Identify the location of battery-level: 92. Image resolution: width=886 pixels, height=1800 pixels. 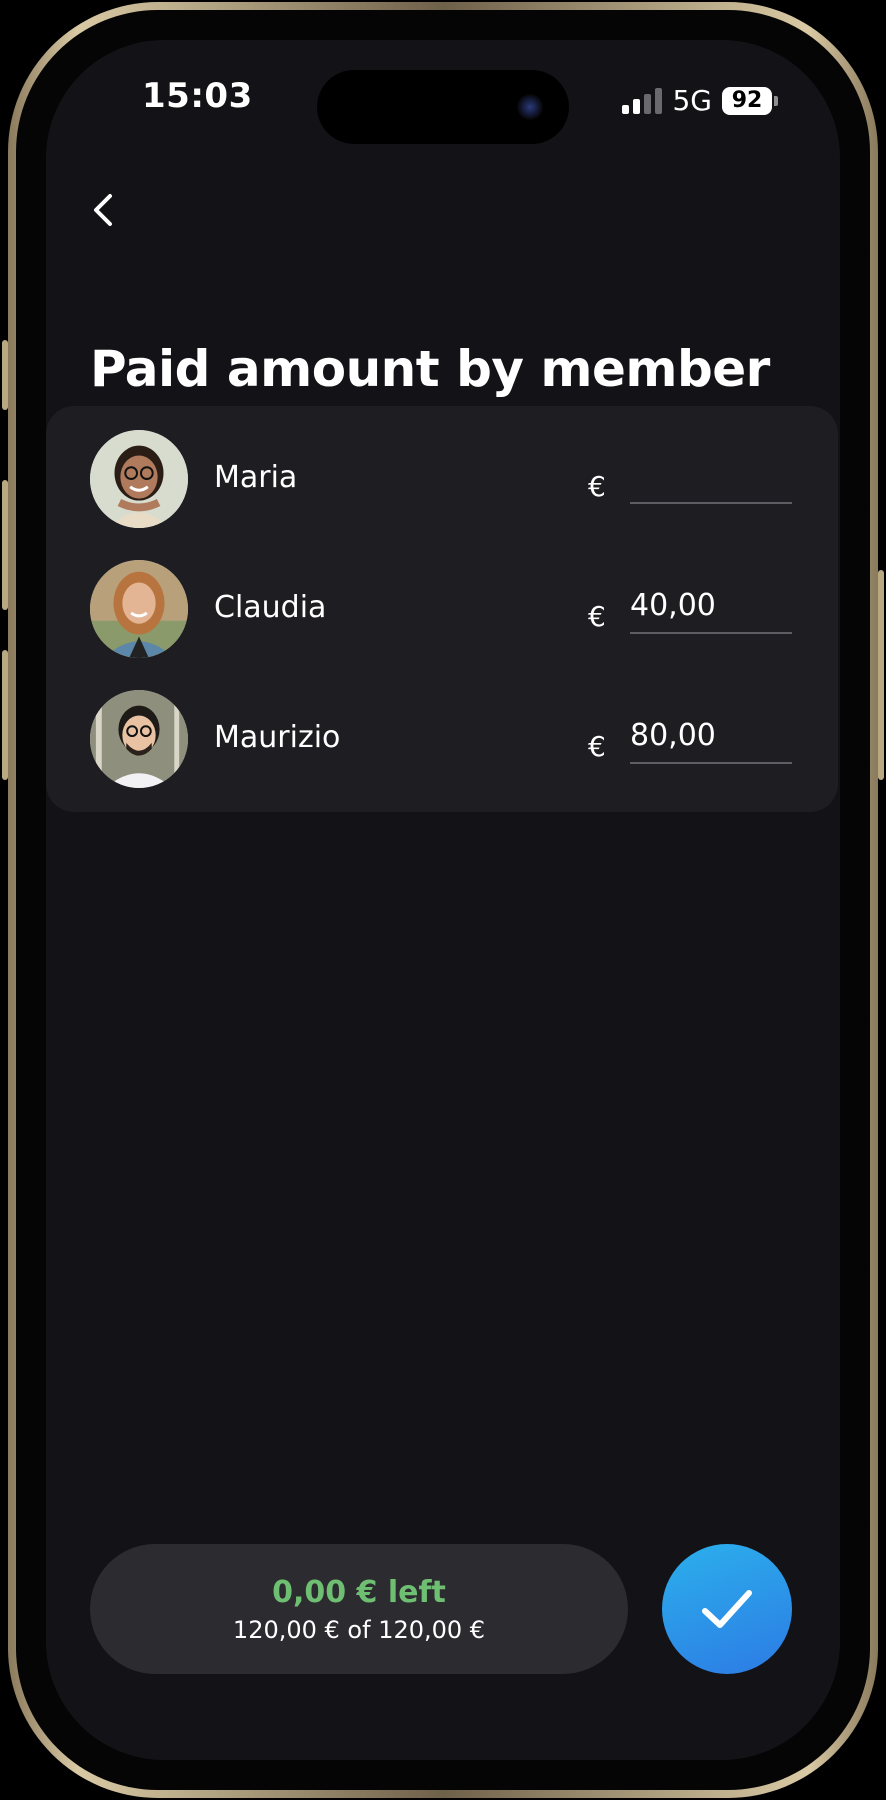
(747, 100).